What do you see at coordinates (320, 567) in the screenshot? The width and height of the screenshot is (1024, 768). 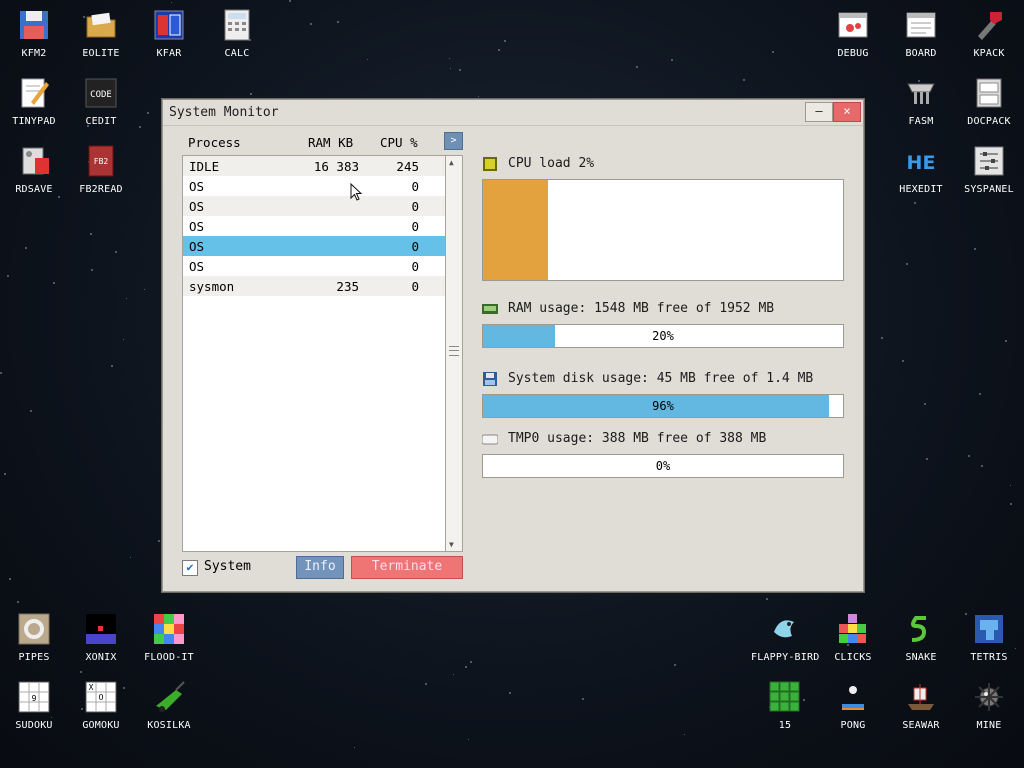 I see `info-button: Info` at bounding box center [320, 567].